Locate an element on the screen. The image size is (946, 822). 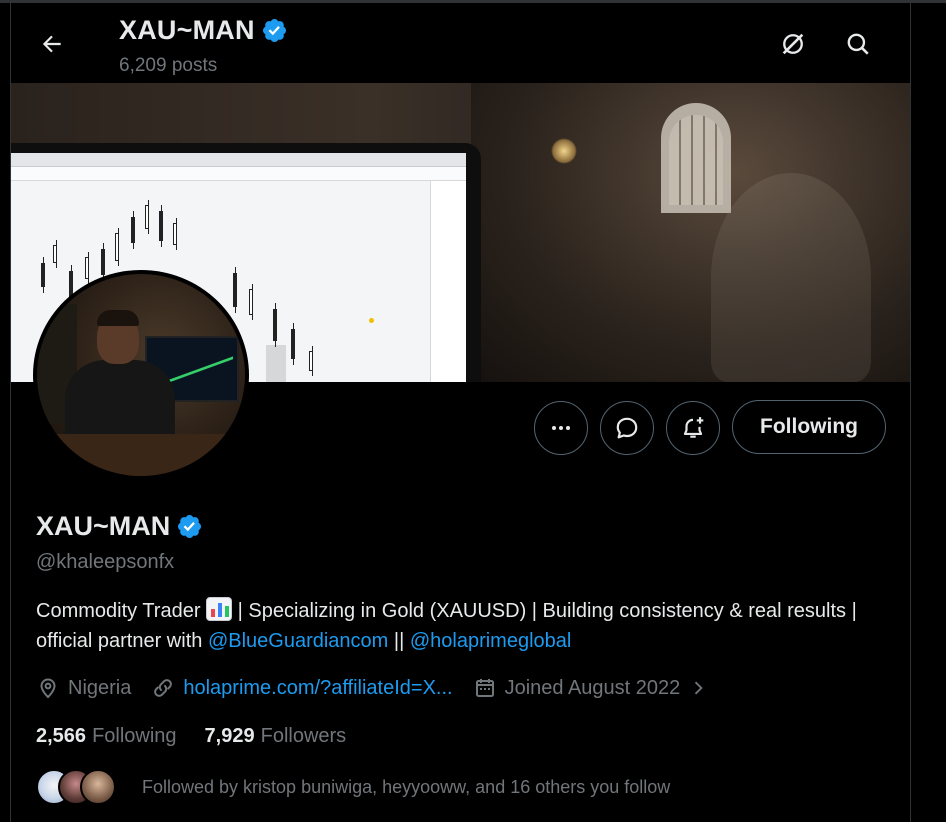
notify-button is located at coordinates (693, 428).